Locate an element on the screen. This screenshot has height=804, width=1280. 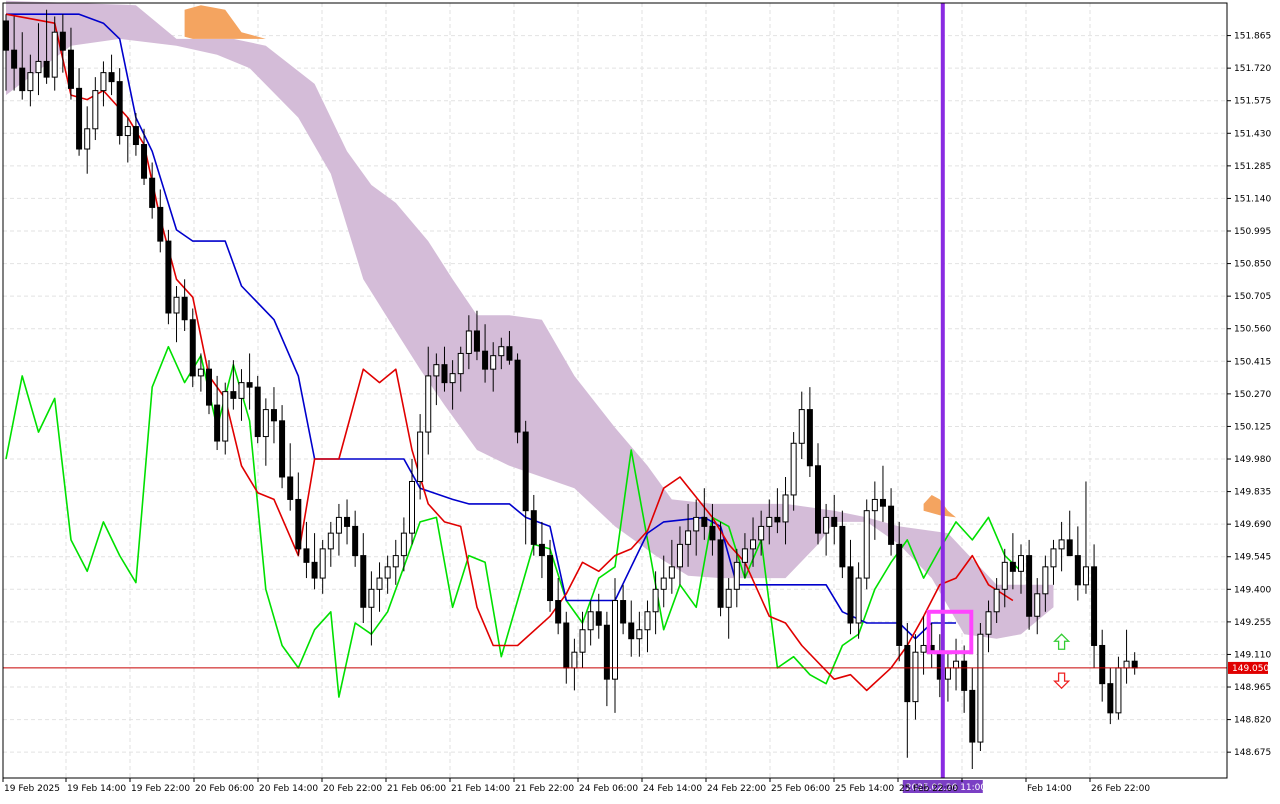
y-tick-label: 151.575 is located at coordinates (1252, 102).